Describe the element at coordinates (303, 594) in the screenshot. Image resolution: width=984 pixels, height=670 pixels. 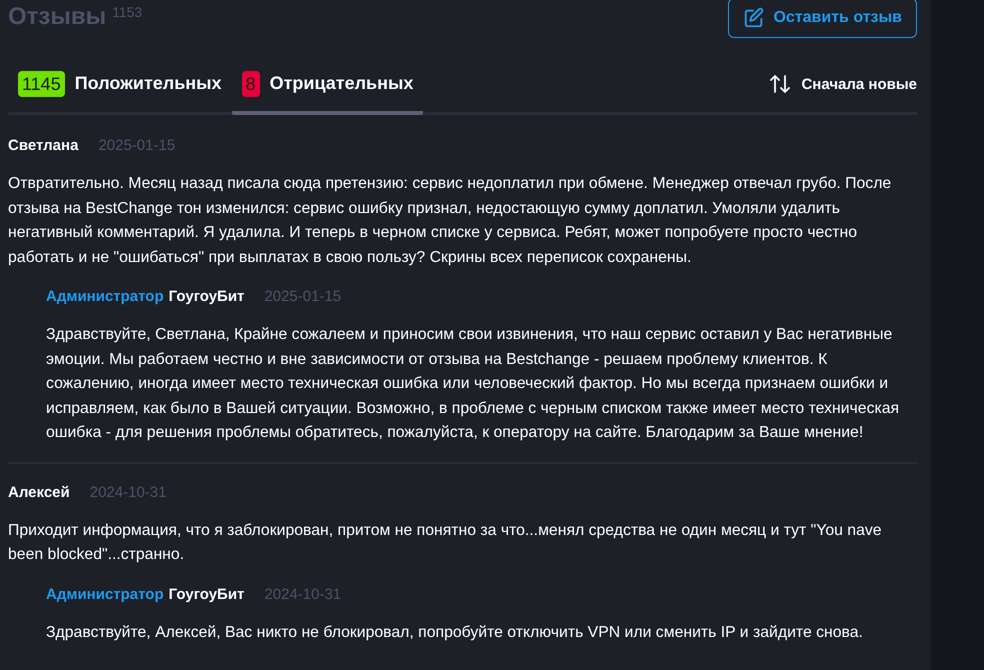
I see `reply-date: 2024-10-31` at that location.